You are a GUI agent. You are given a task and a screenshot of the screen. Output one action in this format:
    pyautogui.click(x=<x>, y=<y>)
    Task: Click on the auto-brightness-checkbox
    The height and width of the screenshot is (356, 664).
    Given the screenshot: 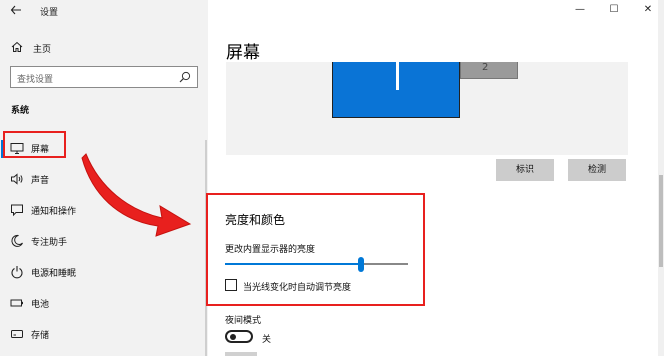 What is the action you would take?
    pyautogui.click(x=231, y=285)
    